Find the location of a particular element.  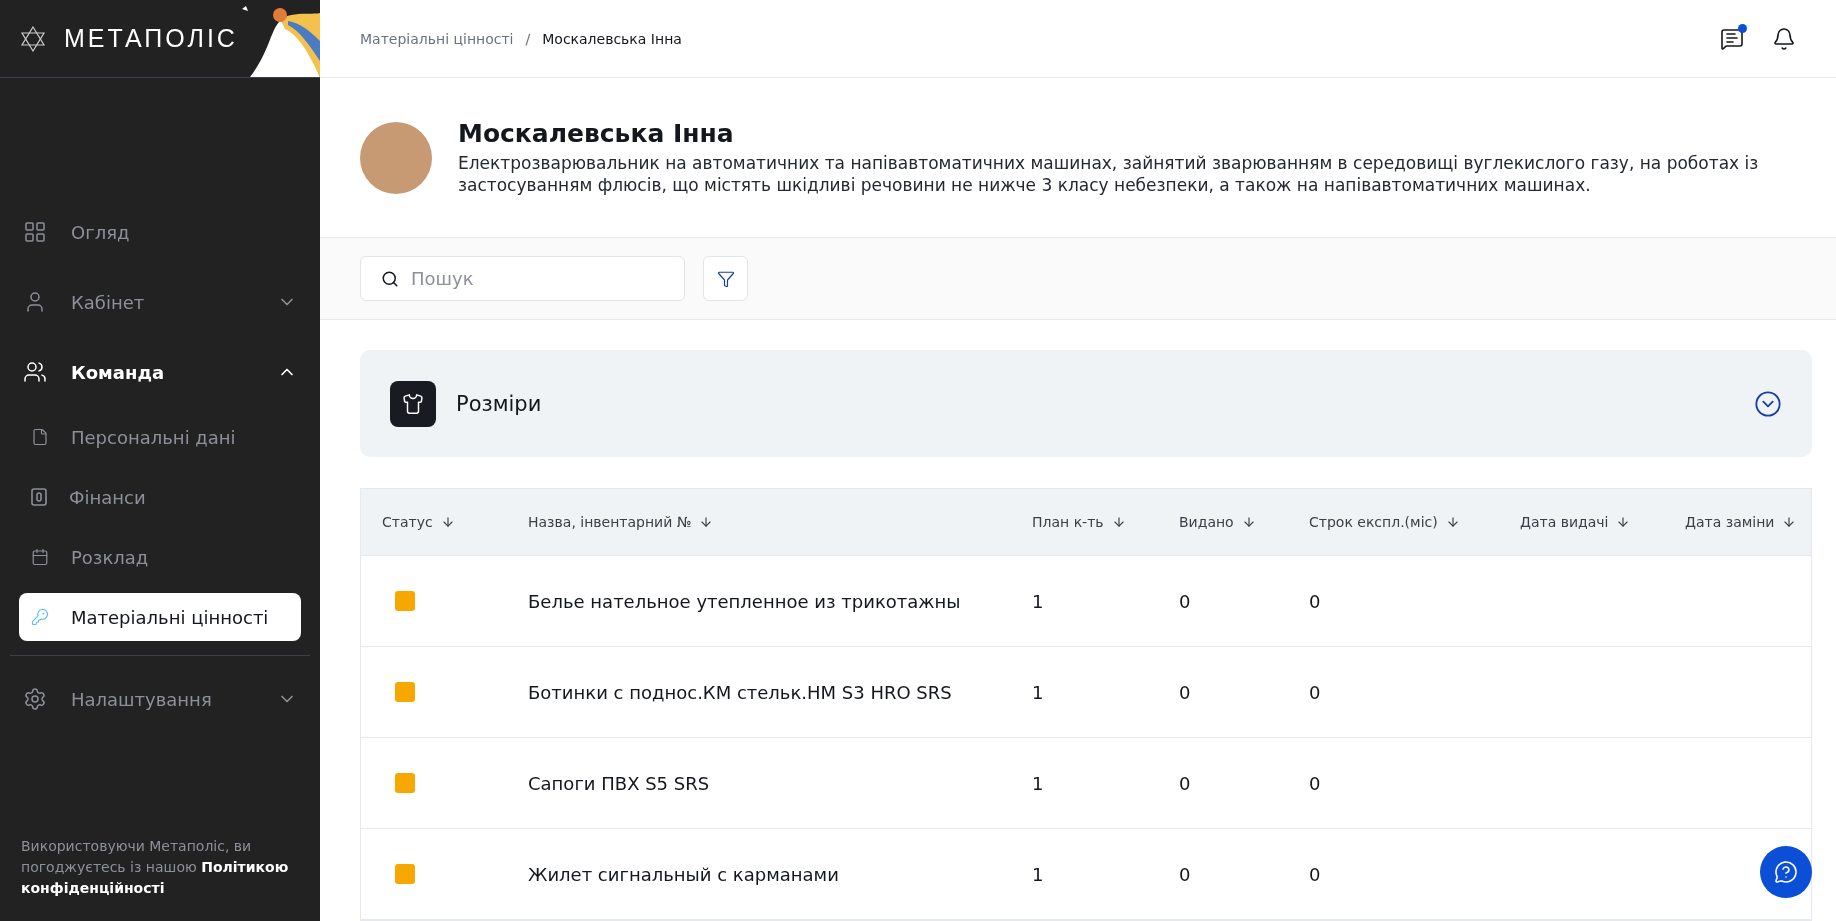

messages-button is located at coordinates (1732, 38).